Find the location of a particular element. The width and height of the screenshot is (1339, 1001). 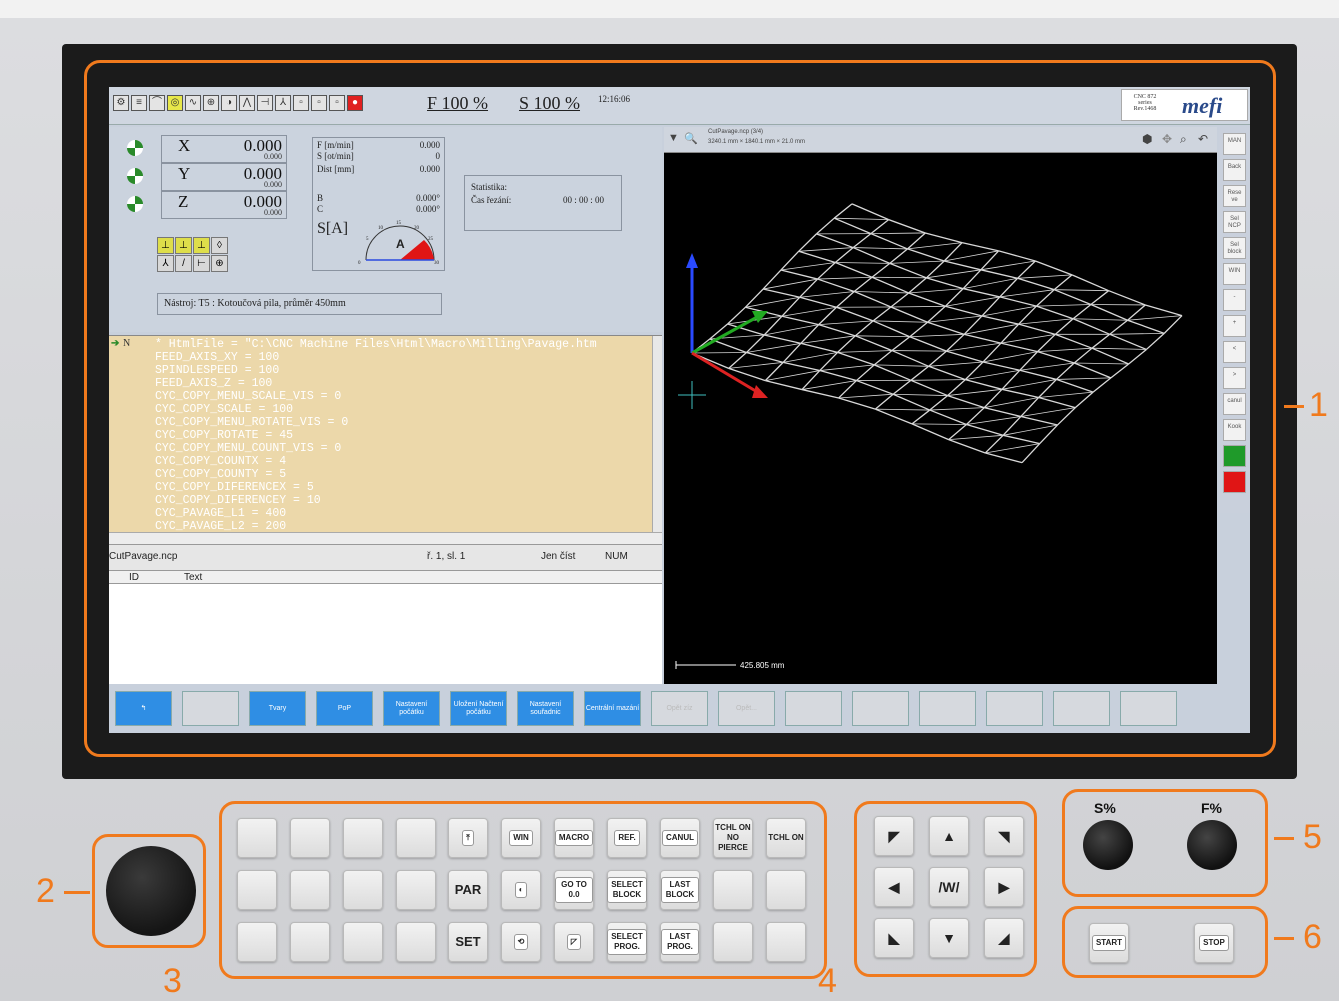

jog-down-icon: ▼ is located at coordinates (949, 938).